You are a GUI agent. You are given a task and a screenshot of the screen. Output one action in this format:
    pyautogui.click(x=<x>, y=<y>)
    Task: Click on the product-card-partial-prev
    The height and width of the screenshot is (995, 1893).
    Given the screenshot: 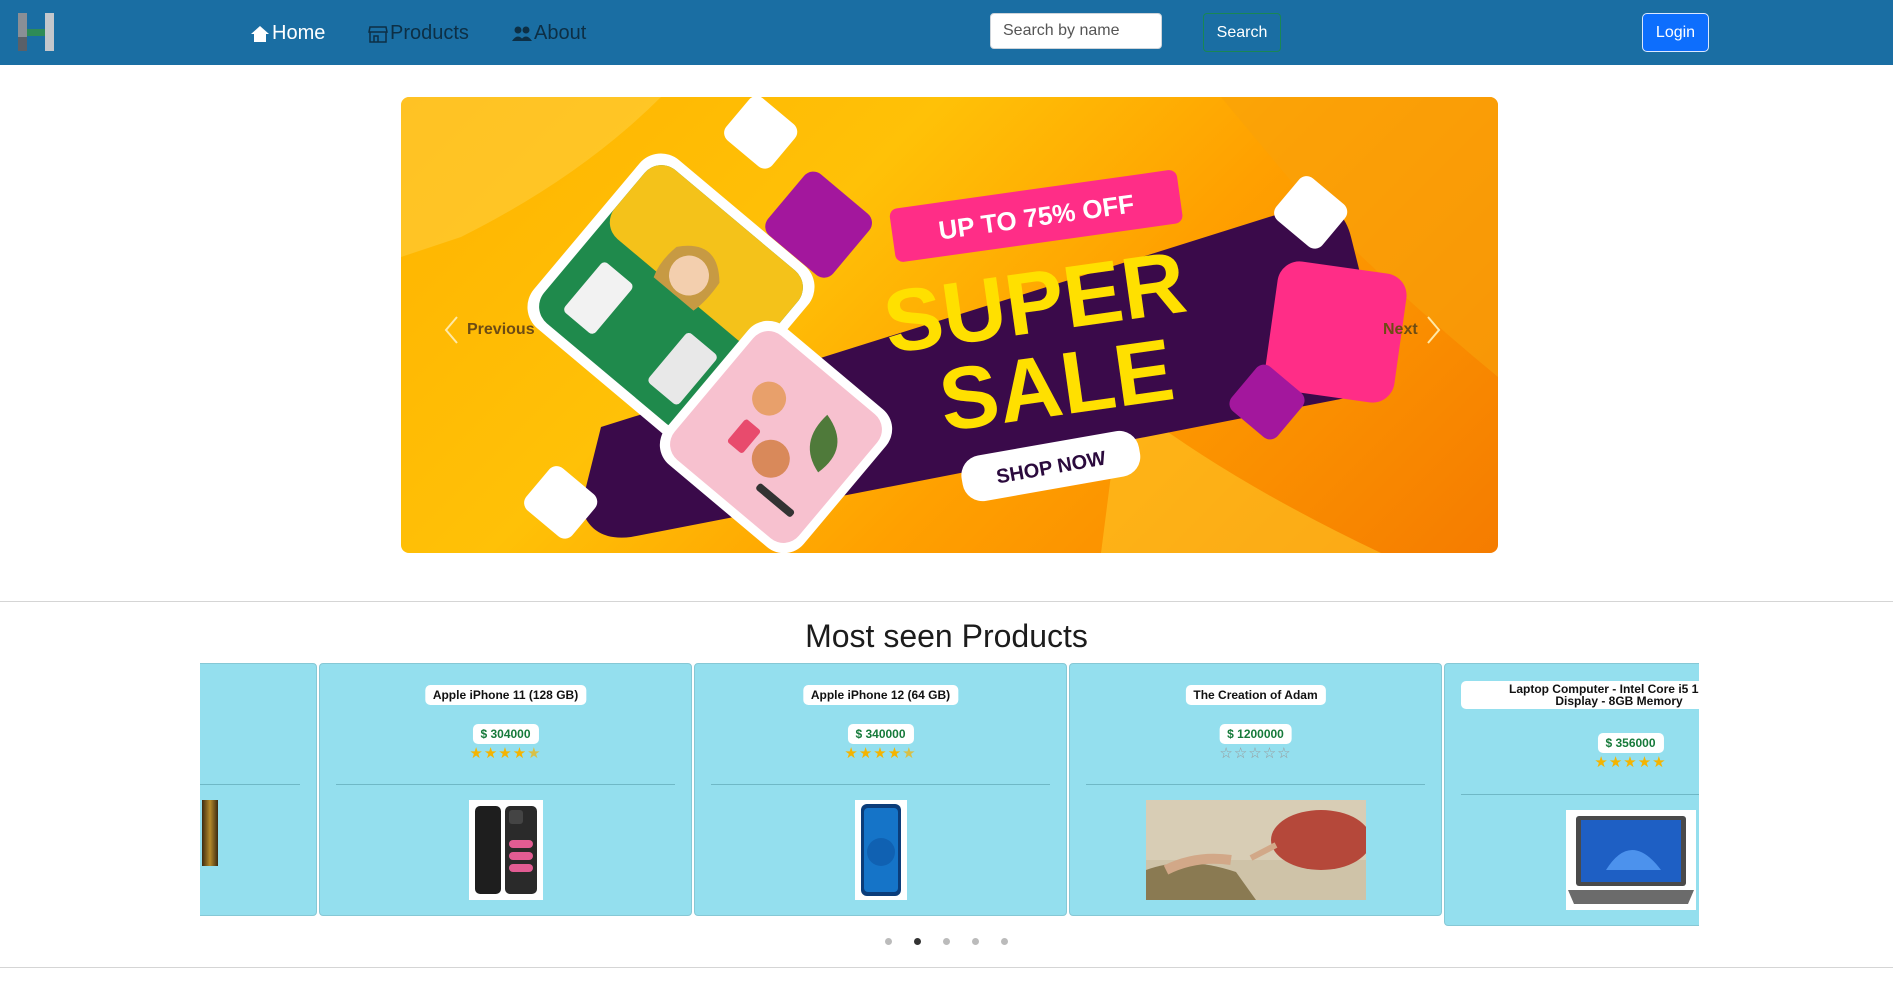 What is the action you would take?
    pyautogui.click(x=258, y=789)
    